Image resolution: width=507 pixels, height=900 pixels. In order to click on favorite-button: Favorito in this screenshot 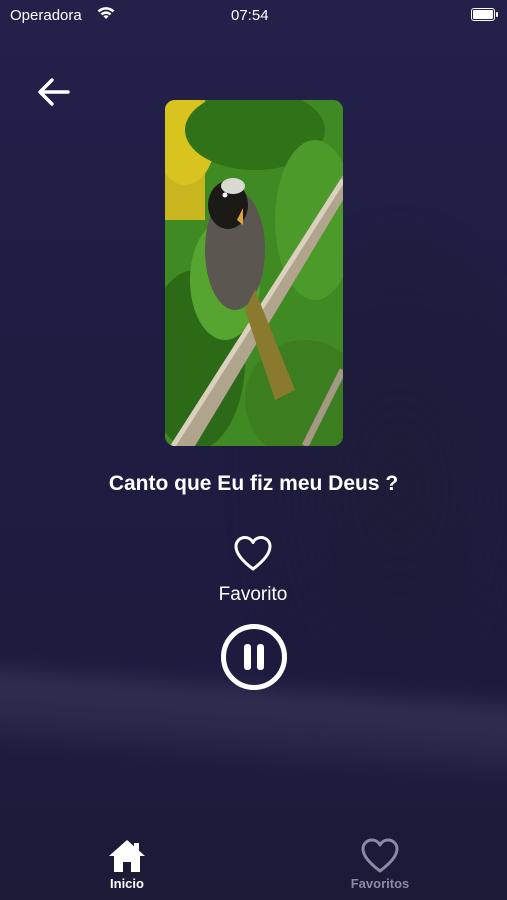, I will do `click(253, 570)`.